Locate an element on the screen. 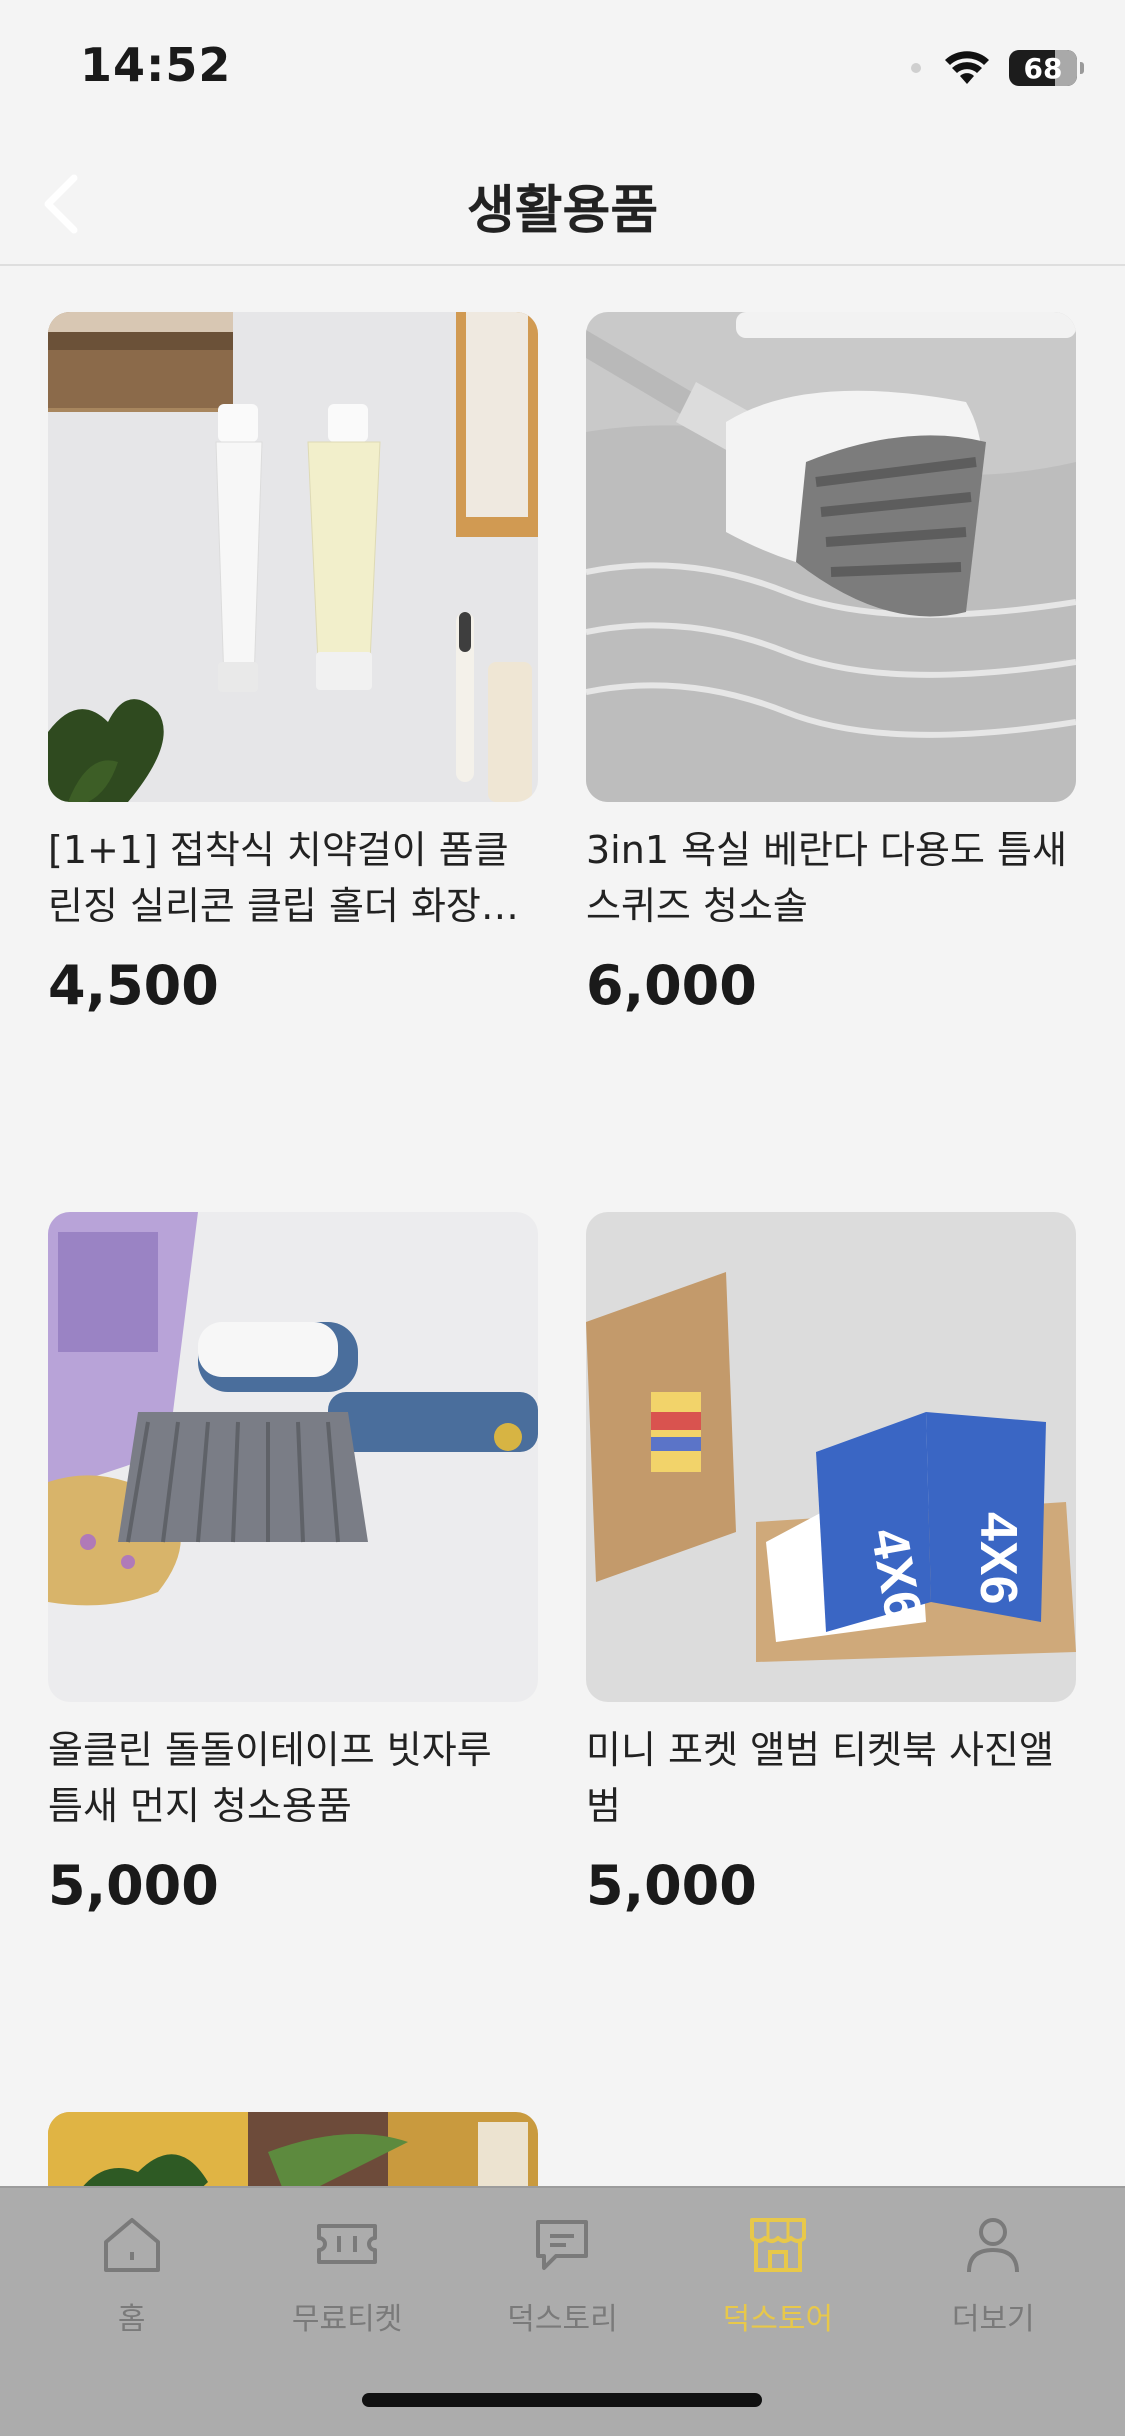 The width and height of the screenshot is (1125, 2436). product-name: 3in1 욕실 베란다 다용도 틈새 스퀴즈 청소솔 is located at coordinates (831, 878).